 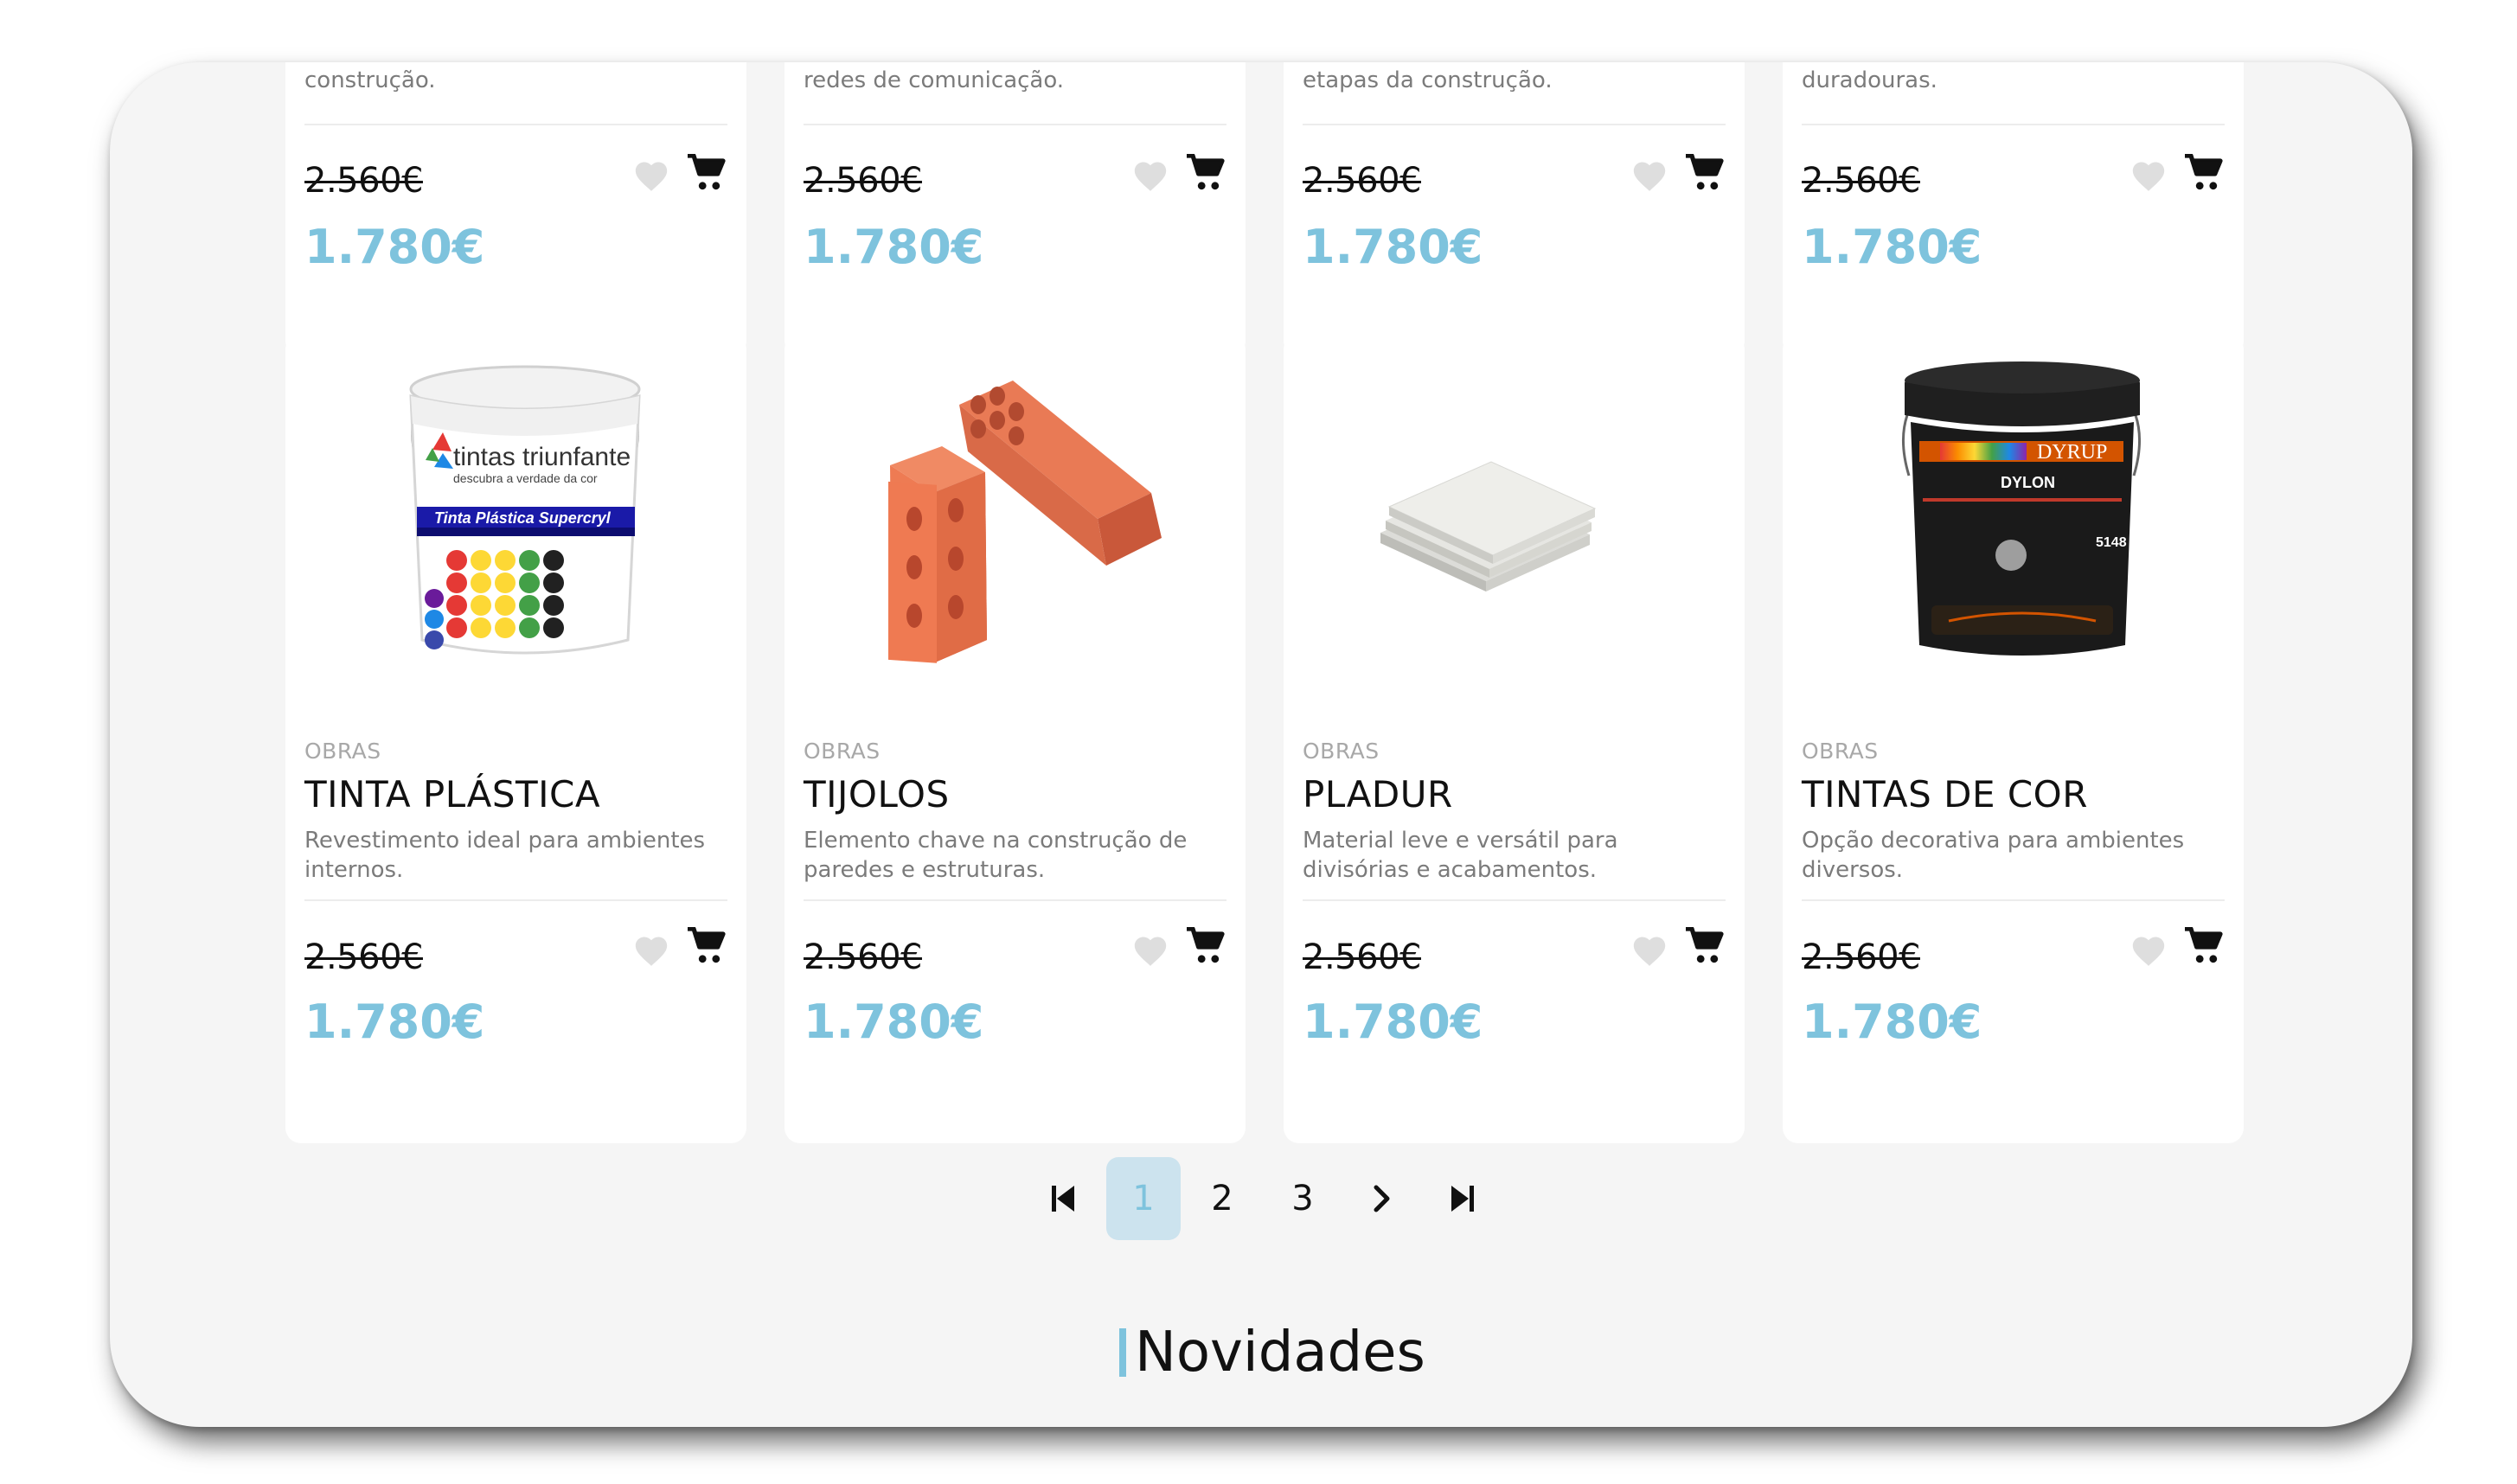 What do you see at coordinates (525, 478) in the screenshot?
I see `bucket-tagline-text: descubra a verdade da cor` at bounding box center [525, 478].